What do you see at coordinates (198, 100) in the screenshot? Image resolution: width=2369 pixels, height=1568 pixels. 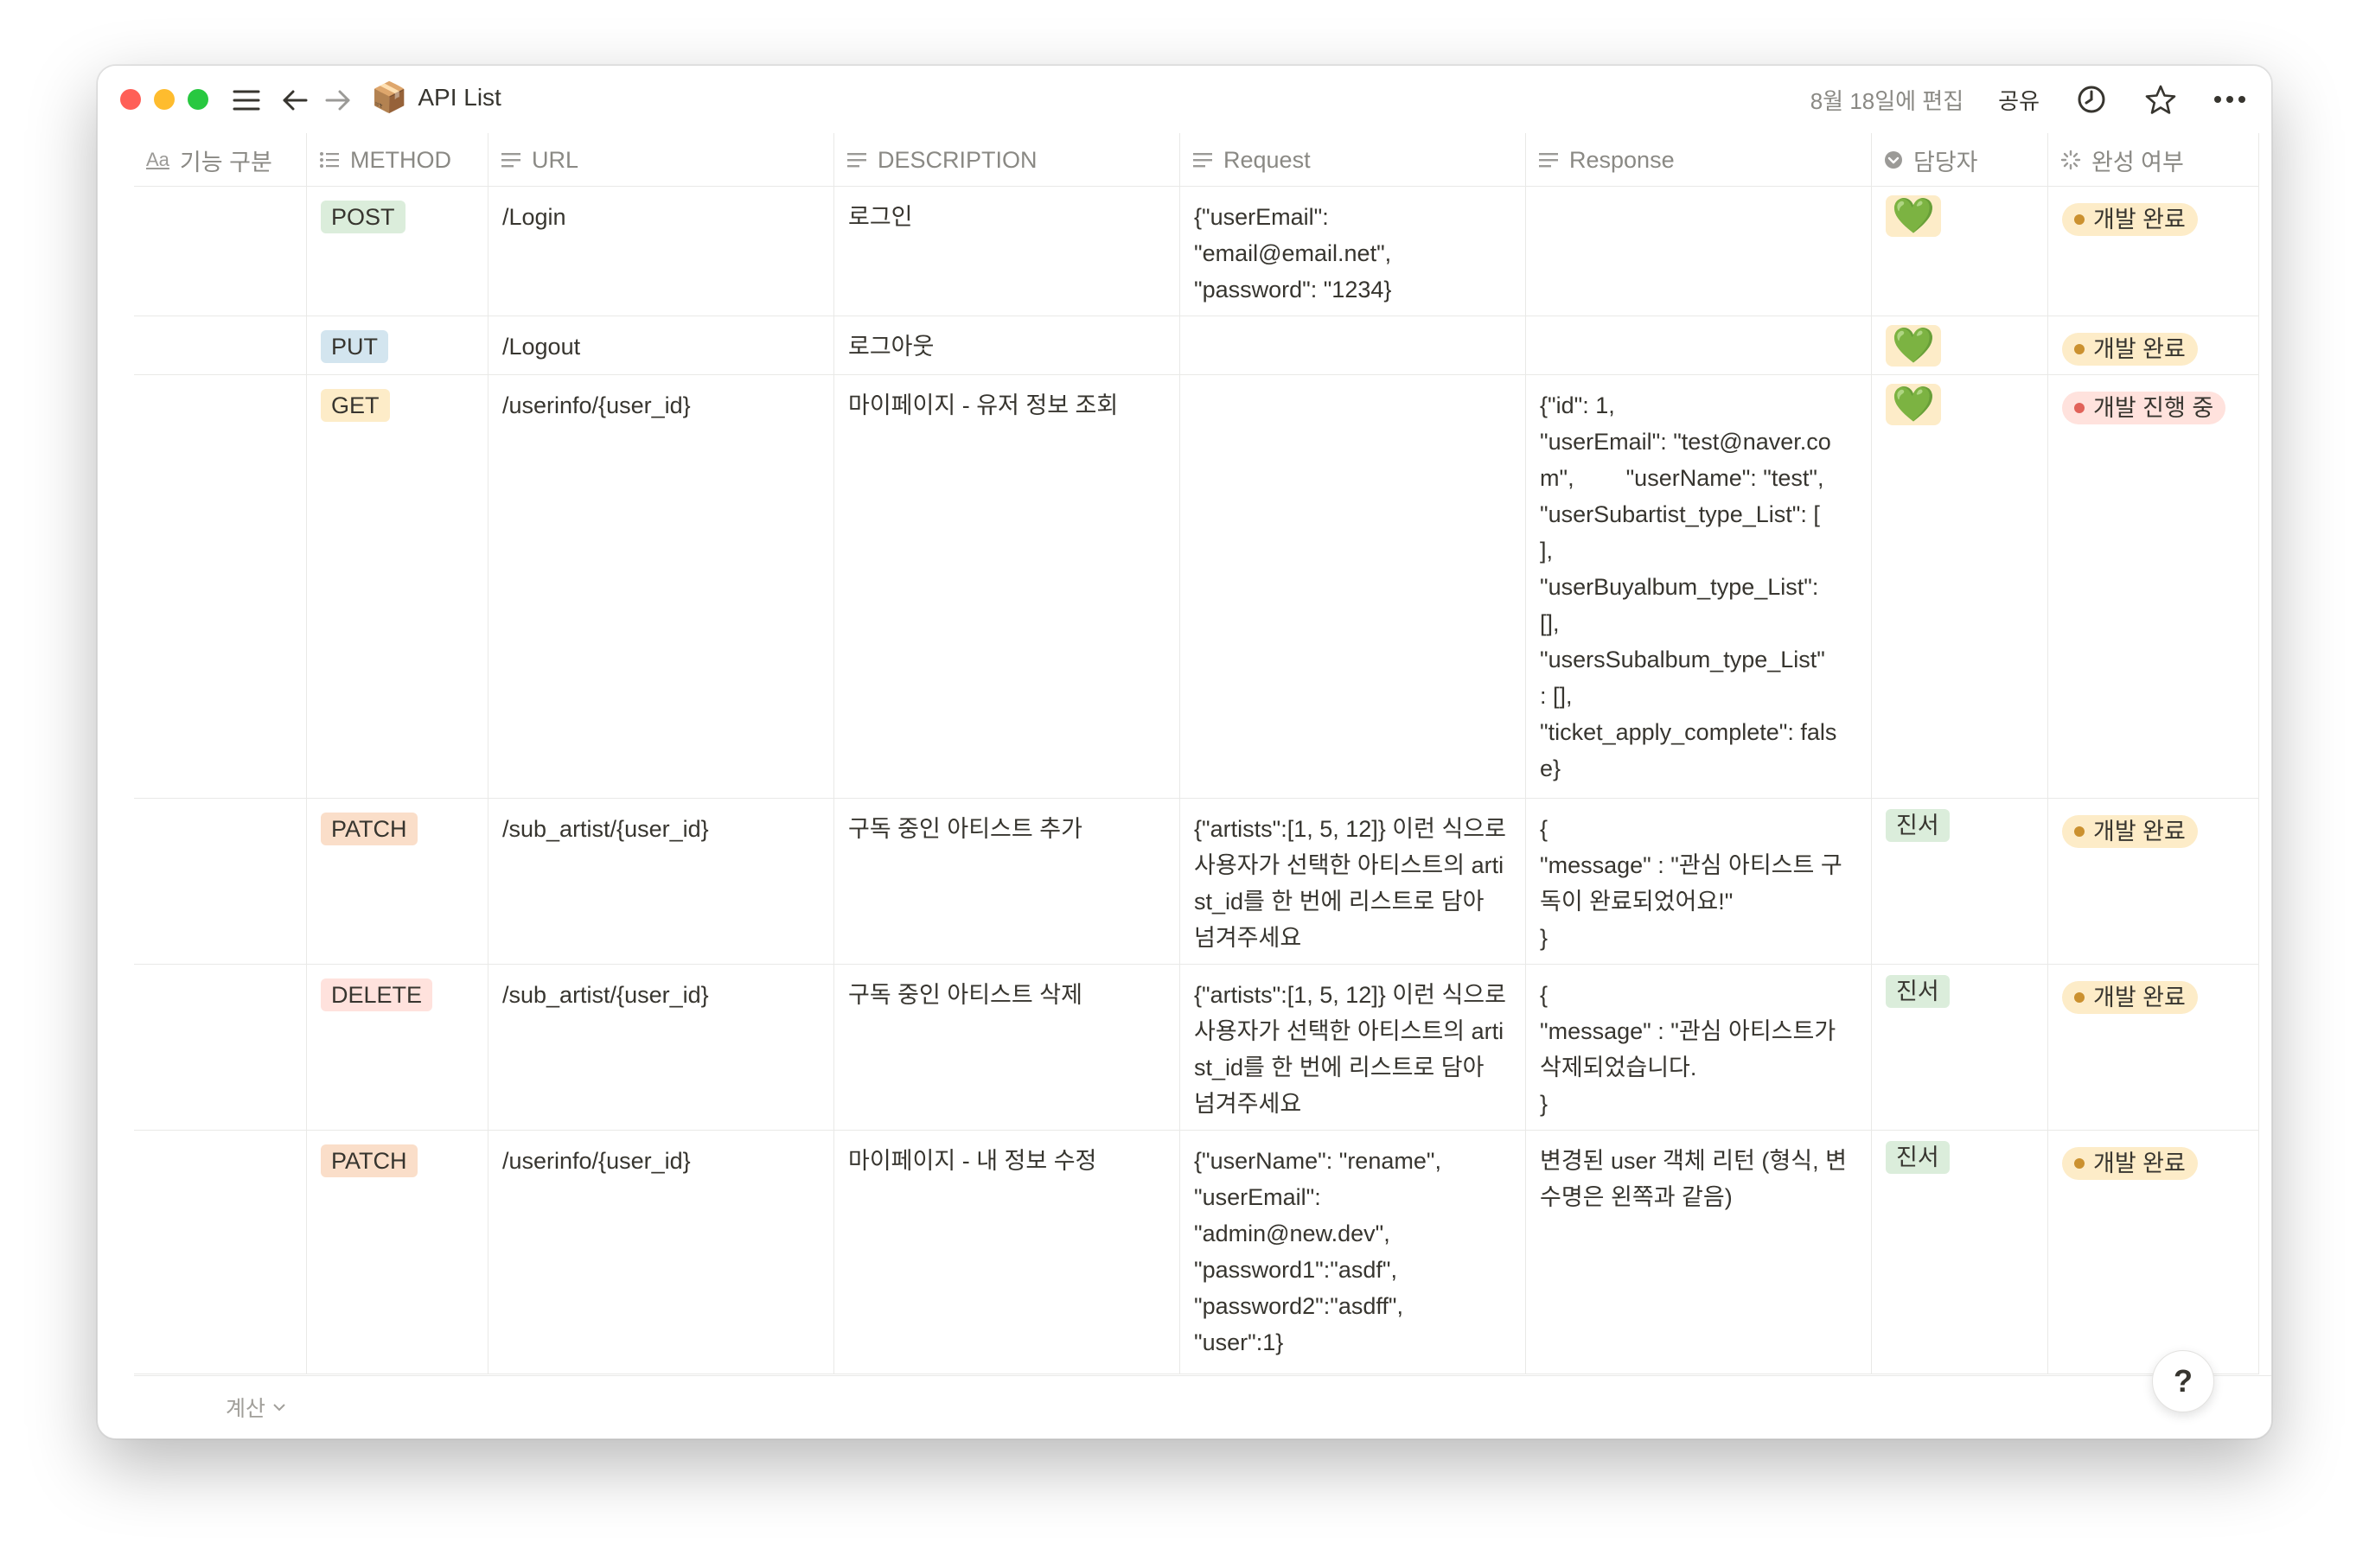 I see `zoom-window-button` at bounding box center [198, 100].